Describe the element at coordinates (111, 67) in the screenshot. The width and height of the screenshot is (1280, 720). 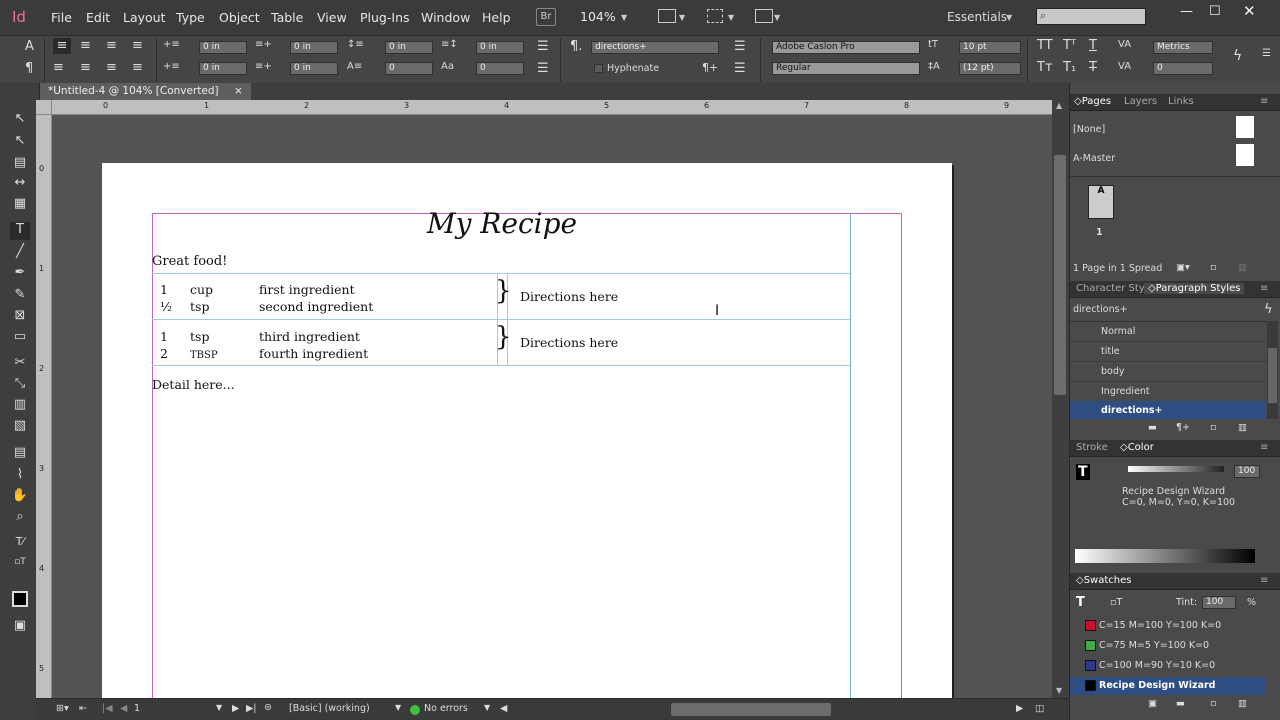
I see `justify-all-icon: ≡` at that location.